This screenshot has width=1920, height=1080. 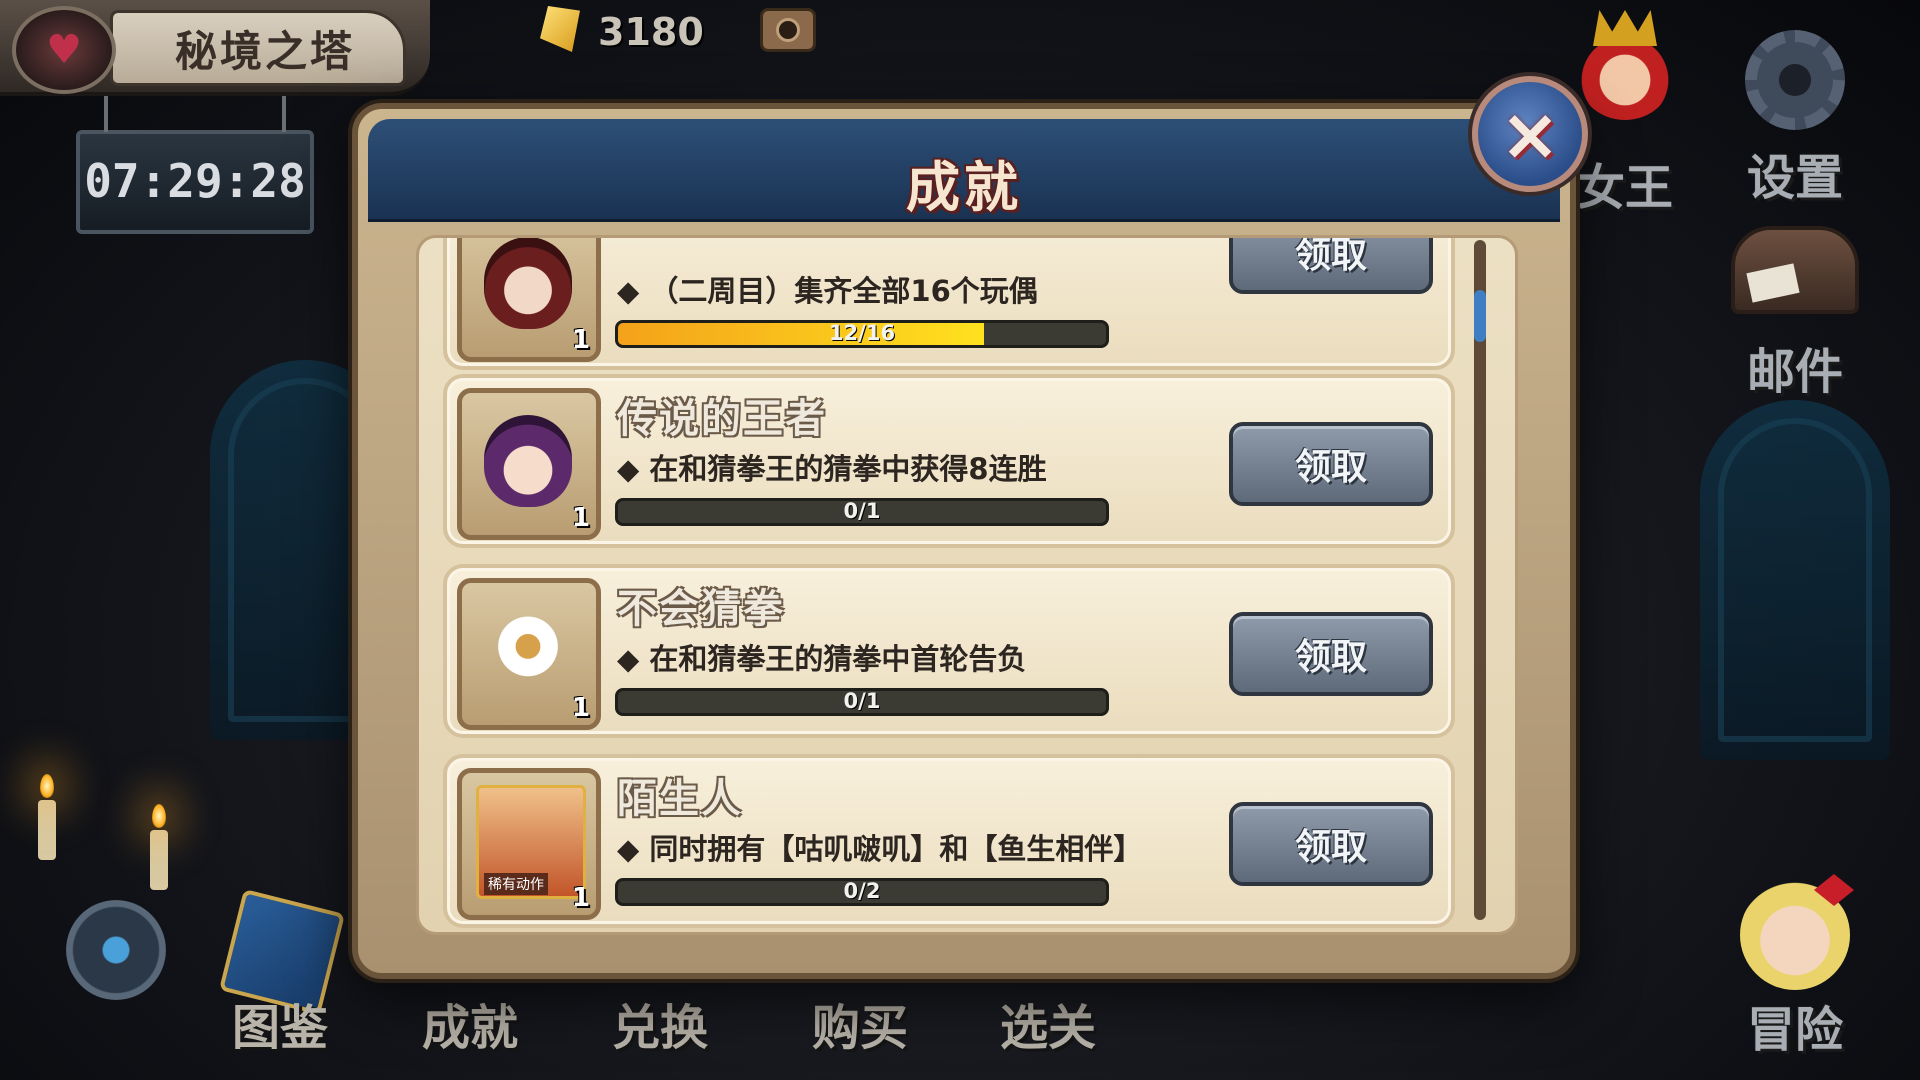 I want to click on achievement-name: 不会猜拳, so click(x=701, y=609).